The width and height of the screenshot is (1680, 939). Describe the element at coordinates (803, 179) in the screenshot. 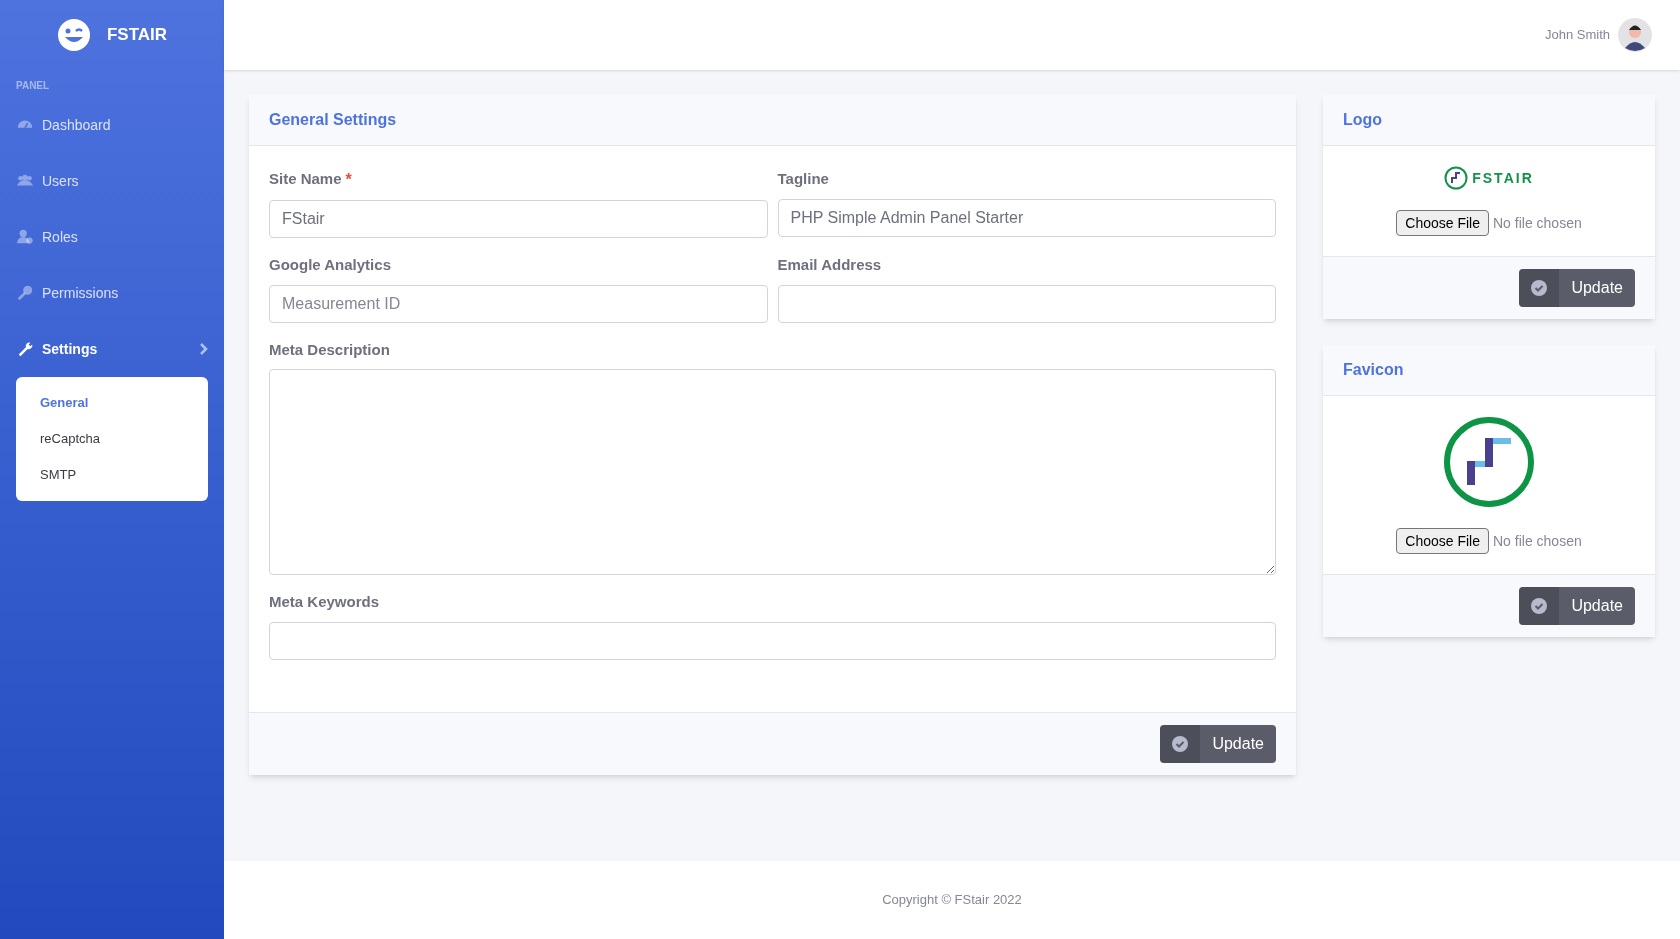

I see `field-label: Tagline` at that location.